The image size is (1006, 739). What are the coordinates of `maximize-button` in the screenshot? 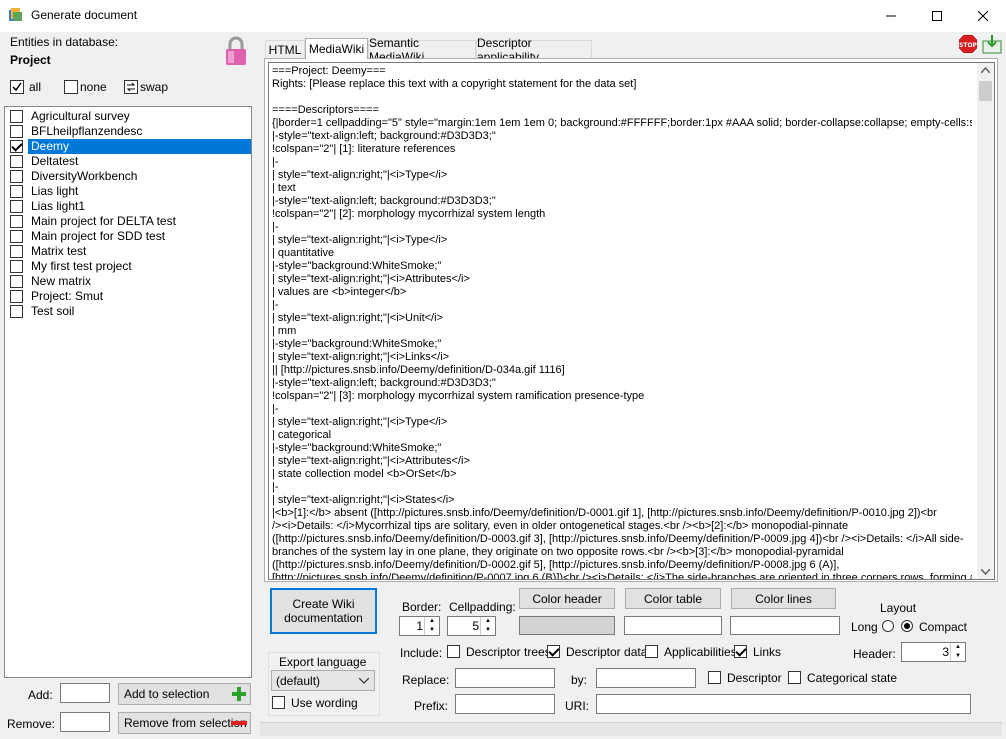 It's located at (937, 15).